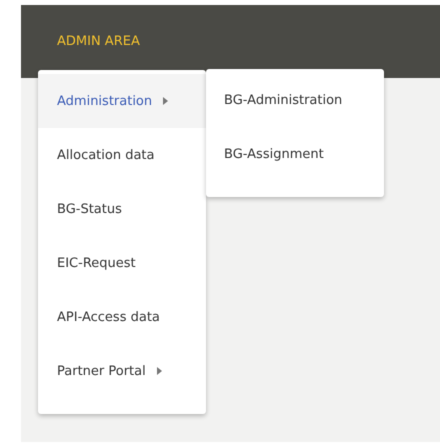 The height and width of the screenshot is (443, 440). Describe the element at coordinates (122, 263) in the screenshot. I see `menu-item: EIC-Request` at that location.